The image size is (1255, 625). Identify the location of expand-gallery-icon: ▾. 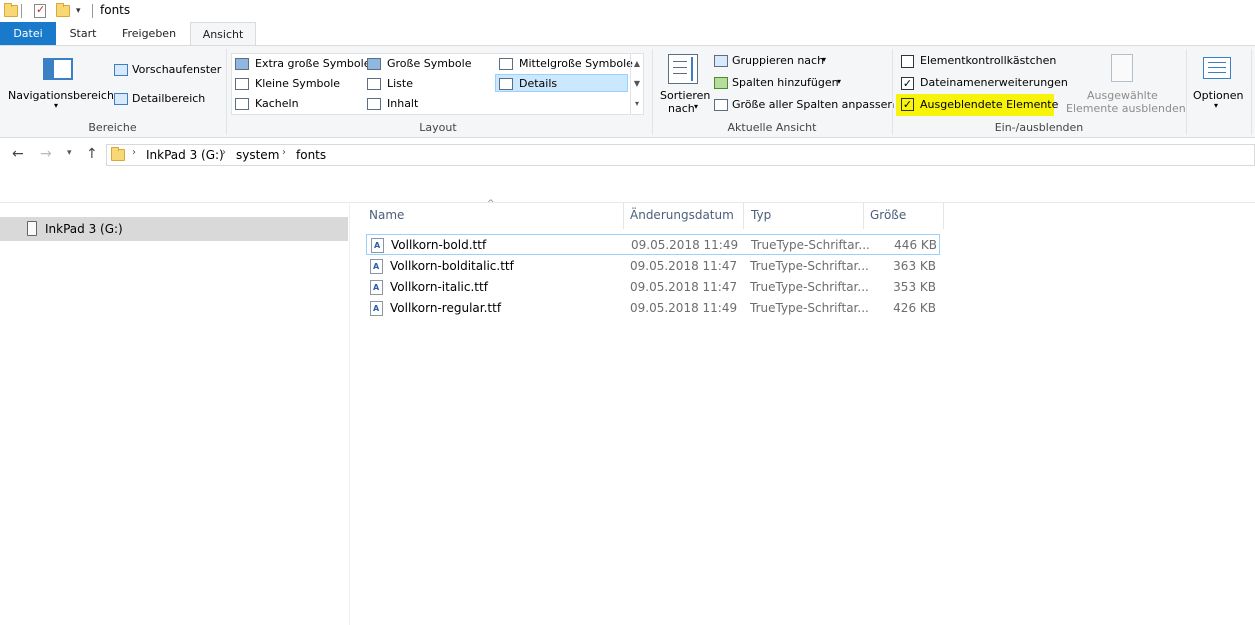
(637, 104).